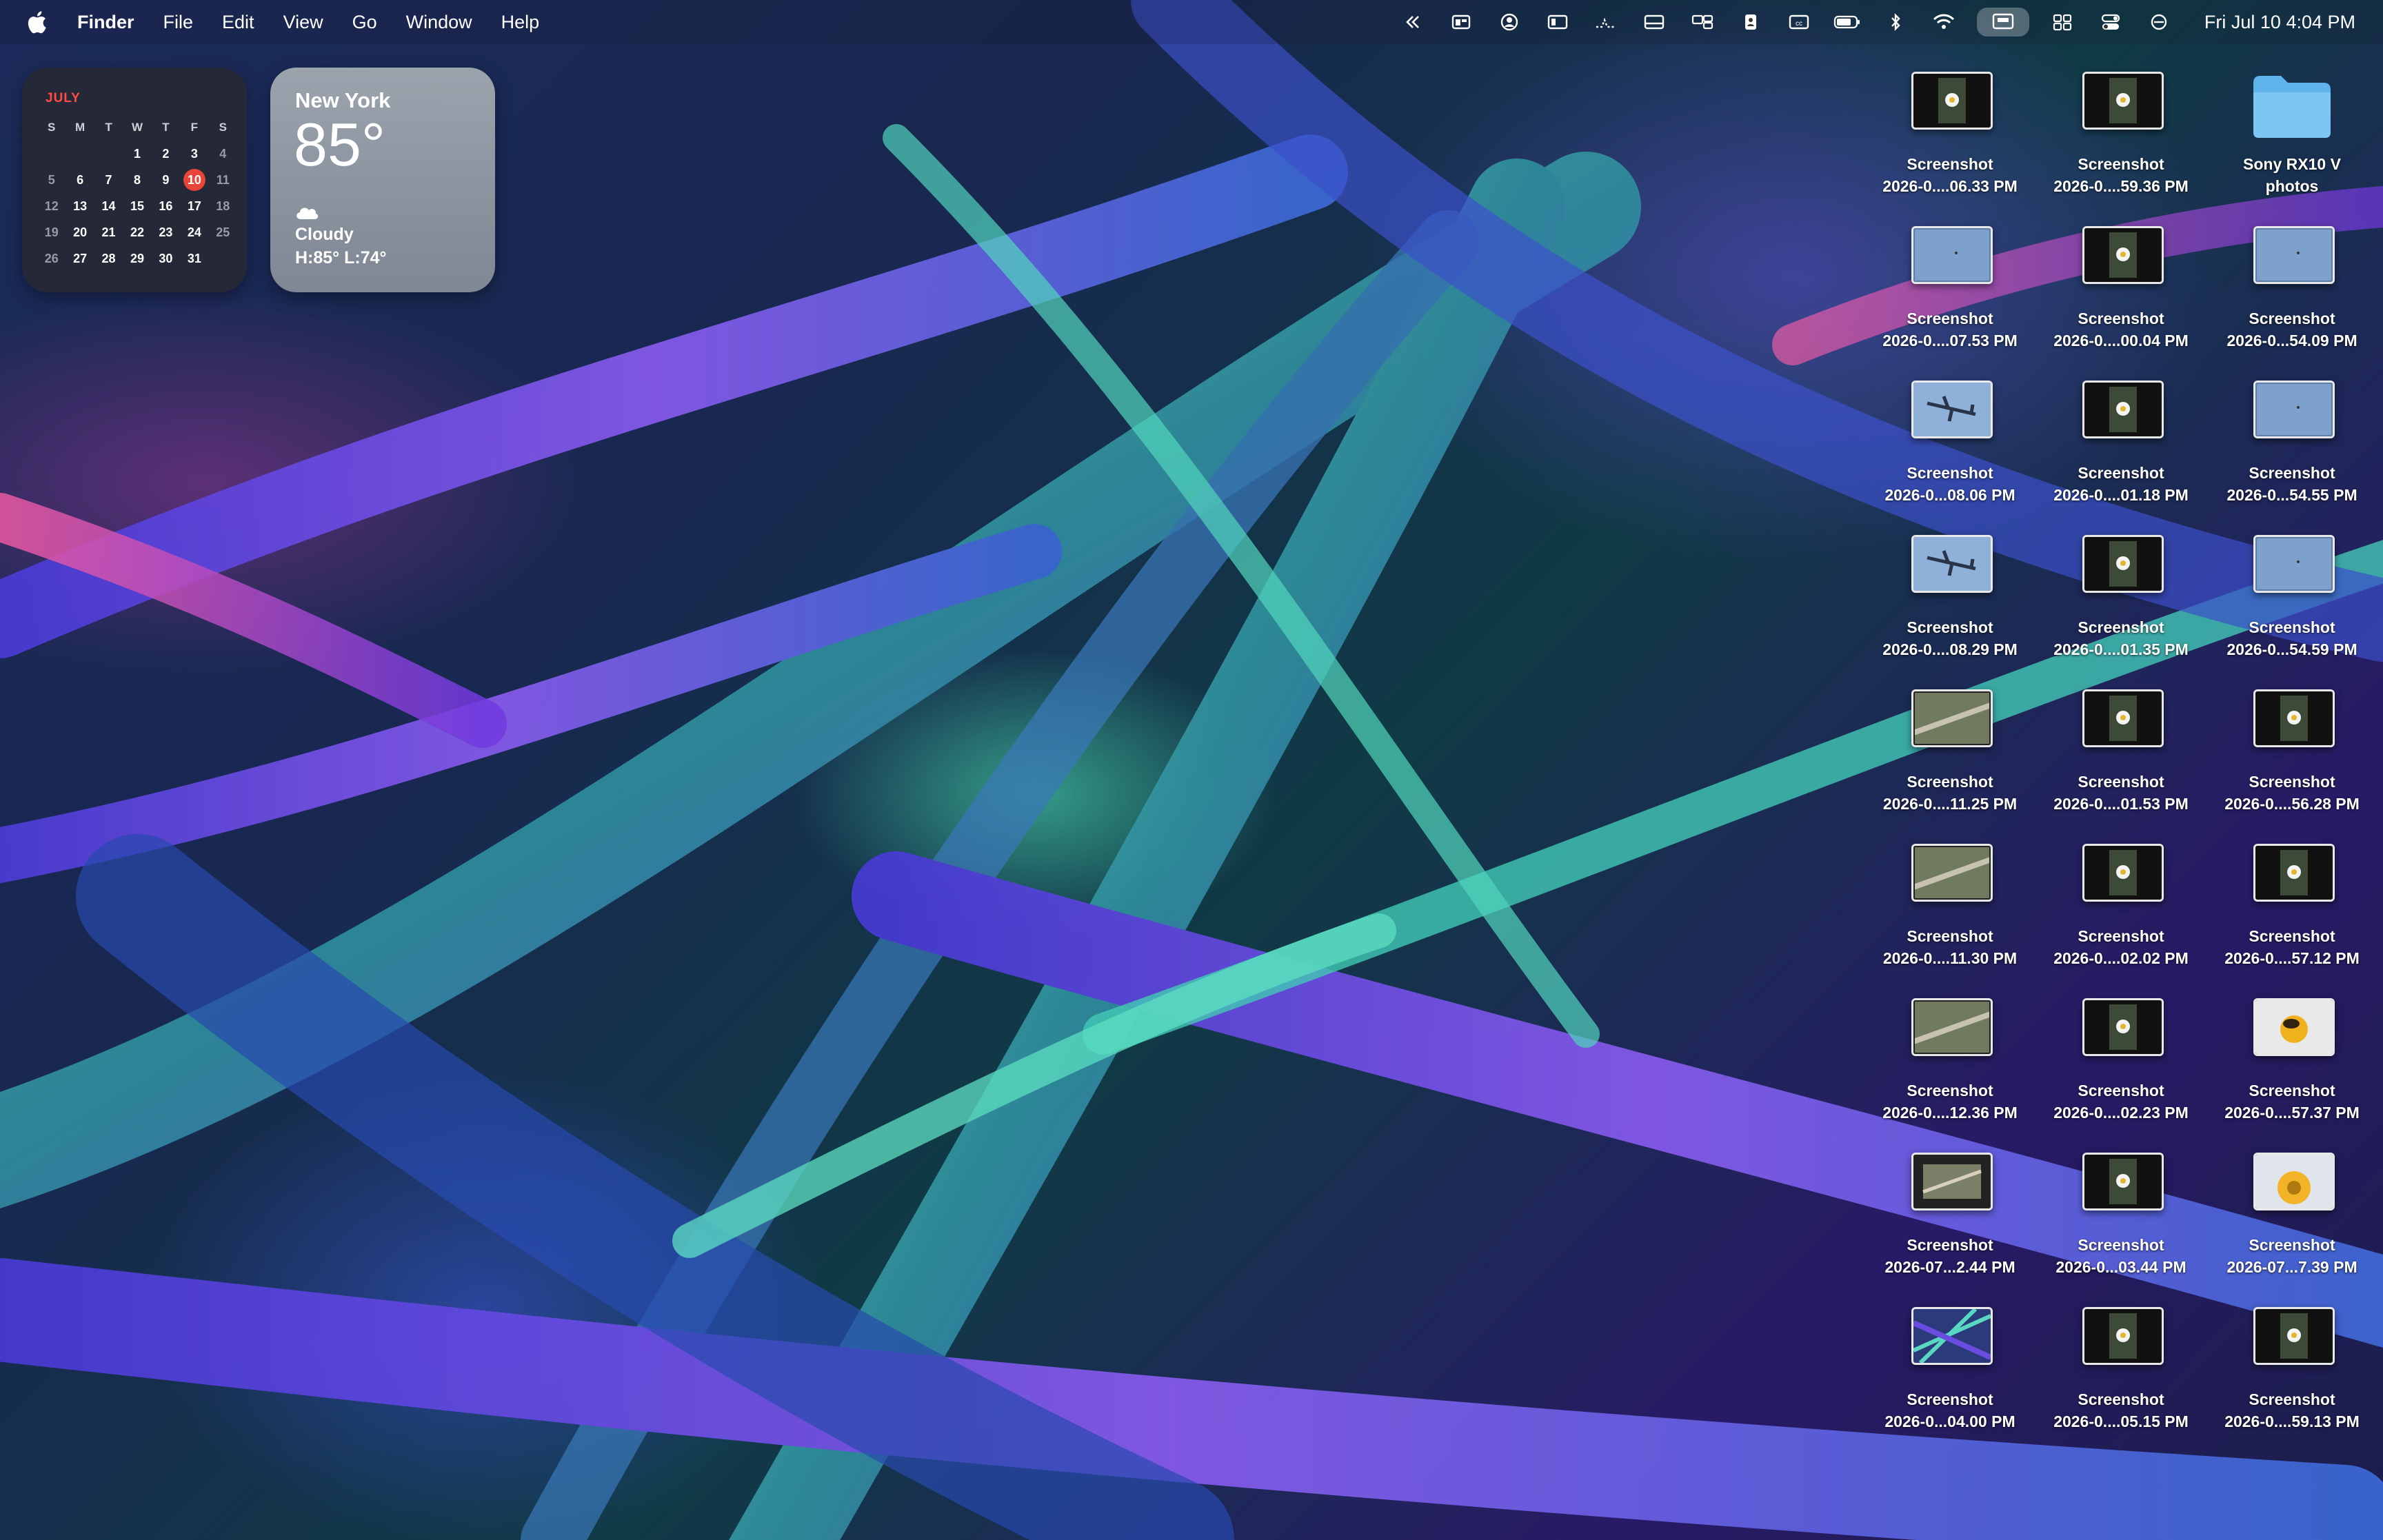 Image resolution: width=2383 pixels, height=1540 pixels. I want to click on desktop-item-label: Screenshot 2026-0....05.15 PM, so click(2121, 1410).